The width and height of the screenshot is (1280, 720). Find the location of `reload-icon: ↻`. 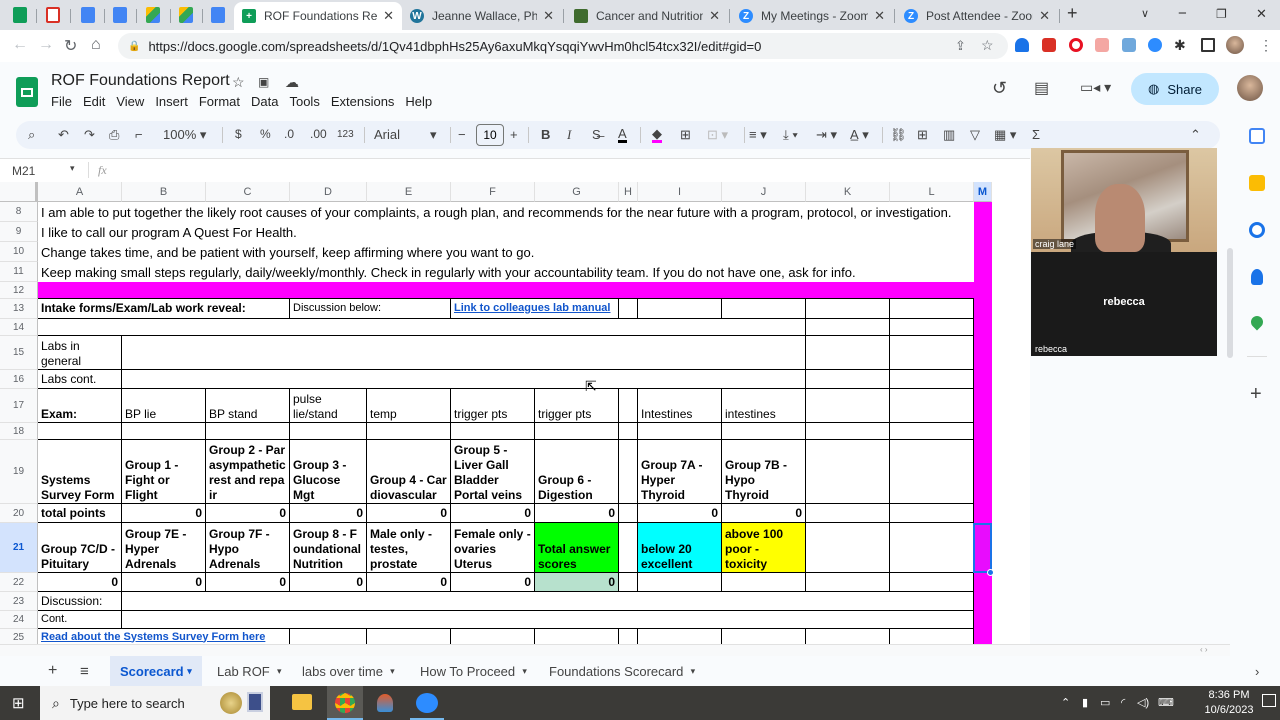

reload-icon: ↻ is located at coordinates (70, 46).